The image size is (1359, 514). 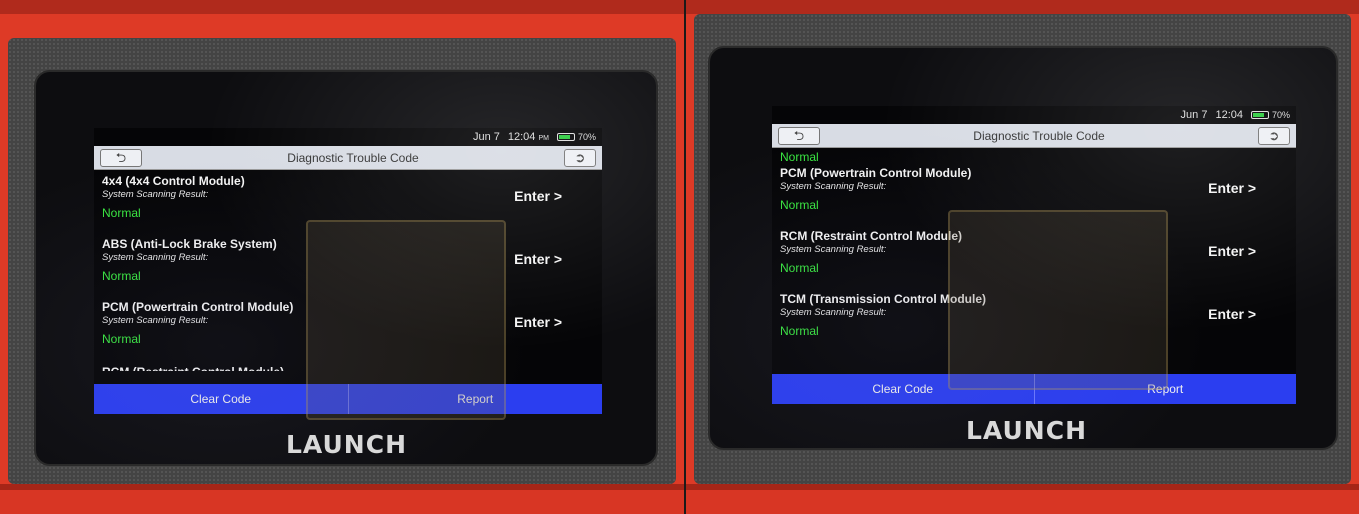 What do you see at coordinates (189, 244) in the screenshot?
I see `module-name: ABS (Anti-Lock Brake System)` at bounding box center [189, 244].